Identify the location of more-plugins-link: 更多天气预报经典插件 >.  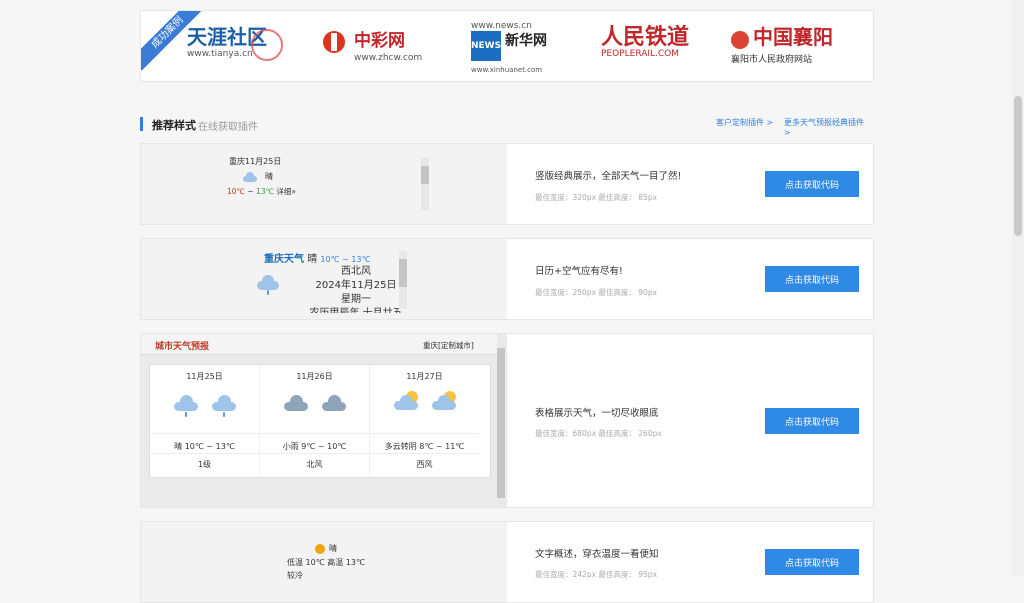
(828, 127).